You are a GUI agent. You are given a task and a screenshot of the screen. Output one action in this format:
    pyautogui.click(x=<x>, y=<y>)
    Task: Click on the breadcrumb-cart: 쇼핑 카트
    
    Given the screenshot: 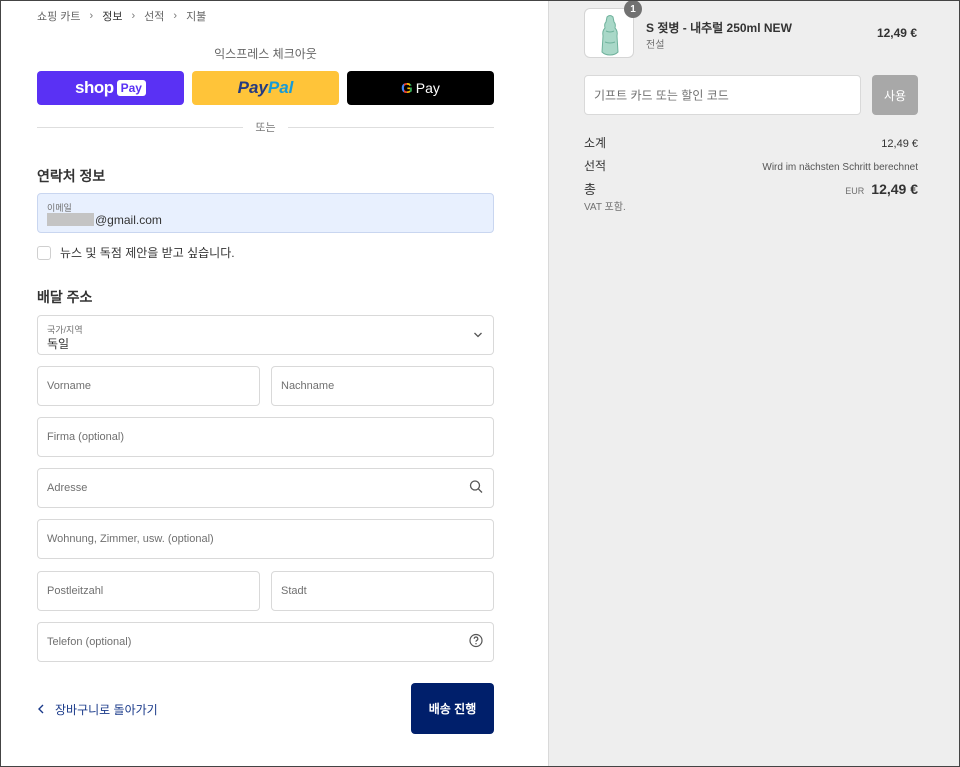 What is the action you would take?
    pyautogui.click(x=59, y=16)
    